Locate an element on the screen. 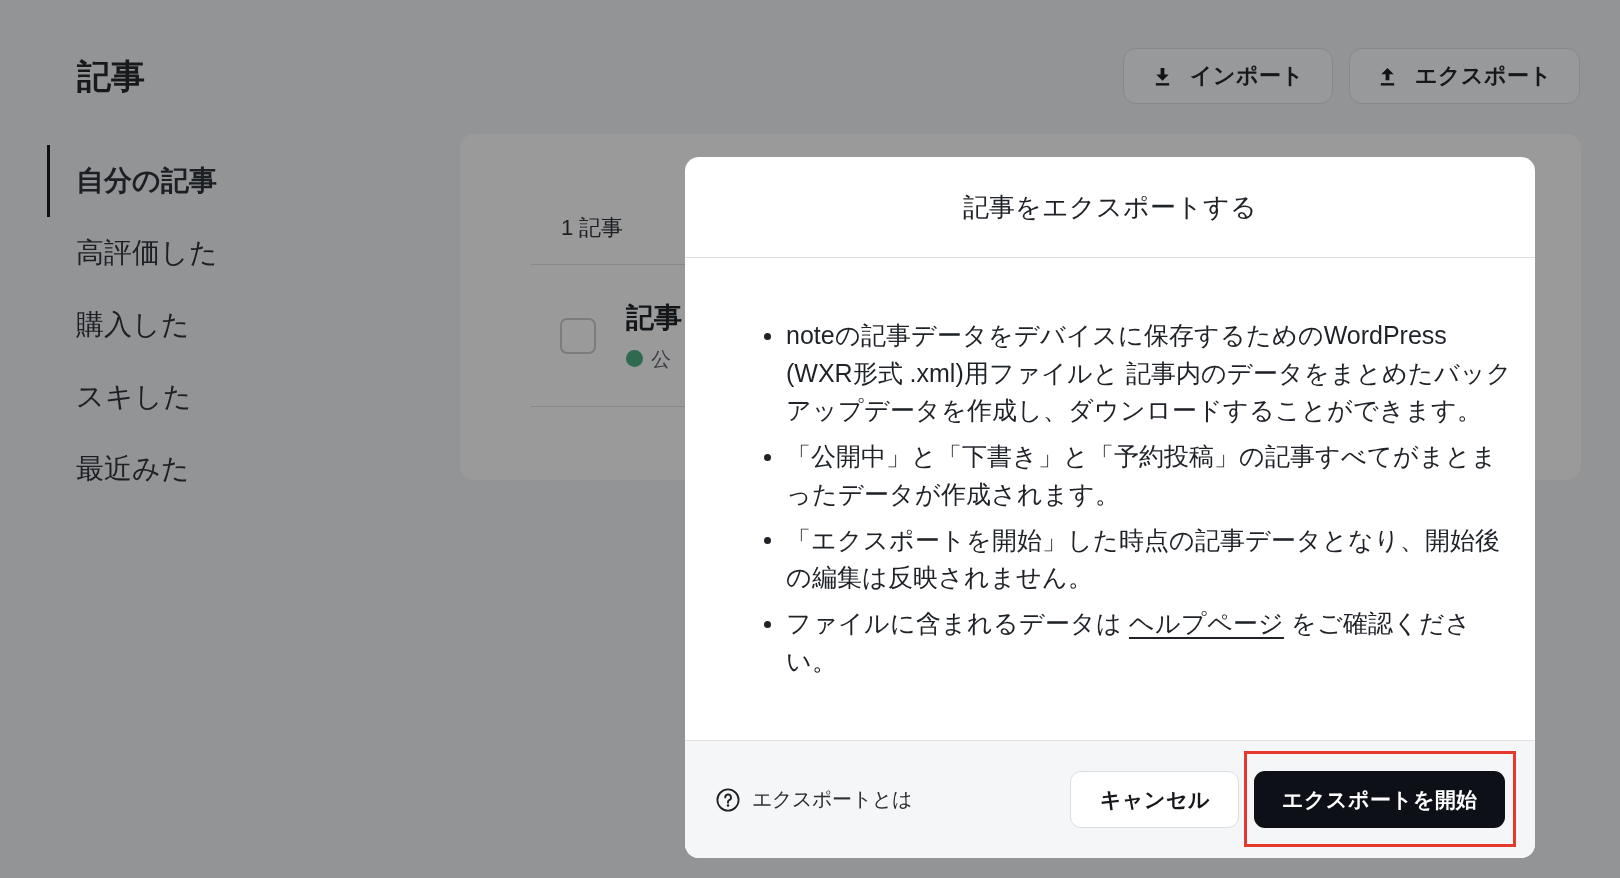  help-icon is located at coordinates (728, 799).